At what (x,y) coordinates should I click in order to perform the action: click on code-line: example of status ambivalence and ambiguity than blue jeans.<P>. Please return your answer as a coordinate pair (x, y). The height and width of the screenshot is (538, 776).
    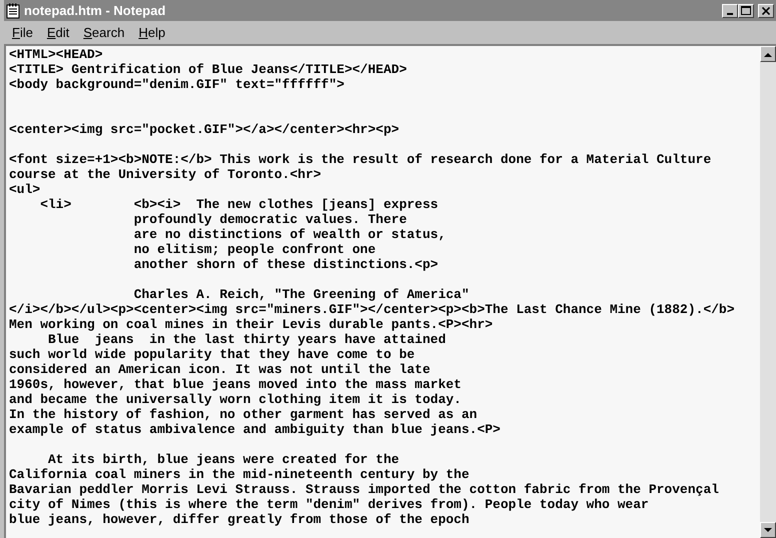
    Looking at the image, I should click on (254, 429).